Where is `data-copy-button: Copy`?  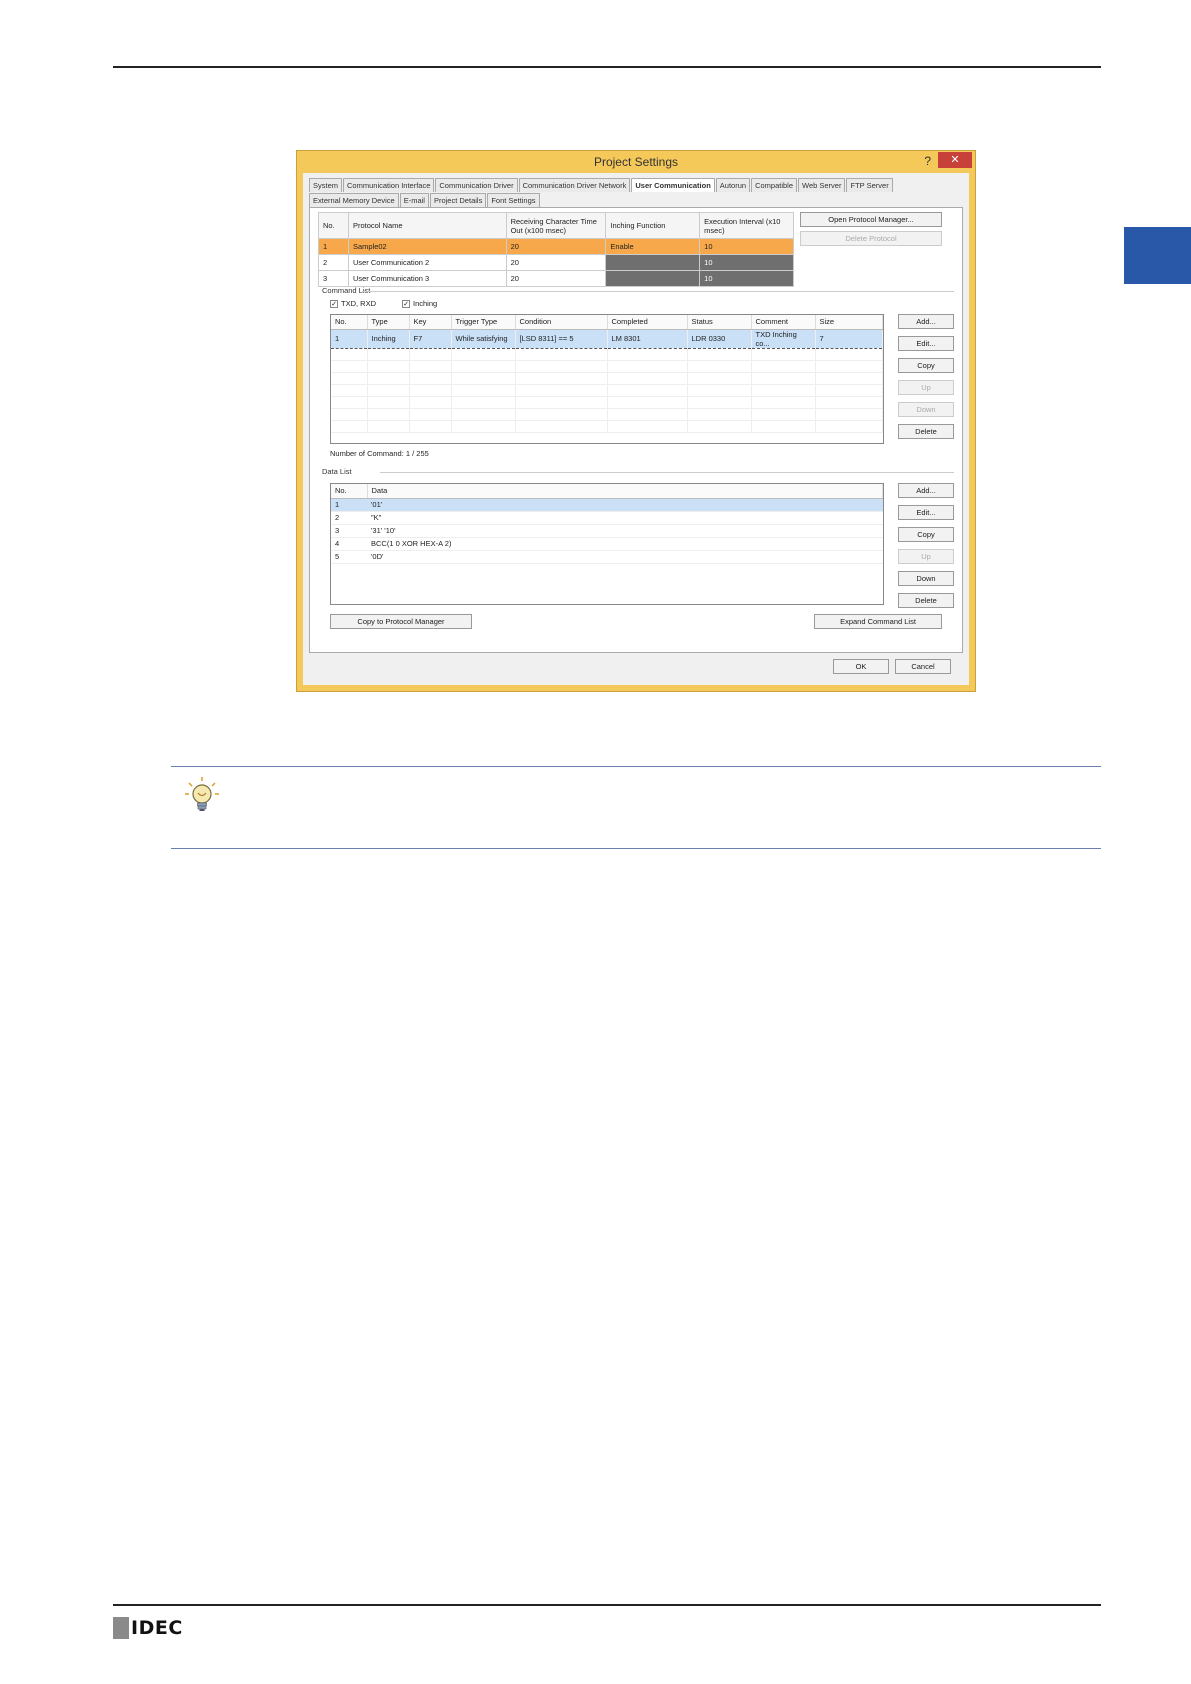
data-copy-button: Copy is located at coordinates (926, 534).